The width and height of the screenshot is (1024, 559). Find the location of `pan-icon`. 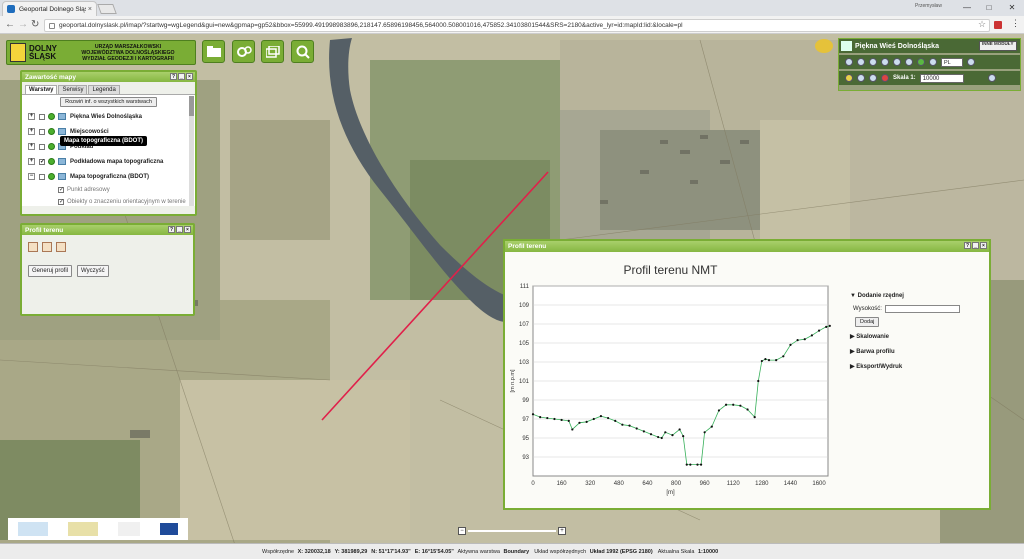

pan-icon is located at coordinates (849, 62).